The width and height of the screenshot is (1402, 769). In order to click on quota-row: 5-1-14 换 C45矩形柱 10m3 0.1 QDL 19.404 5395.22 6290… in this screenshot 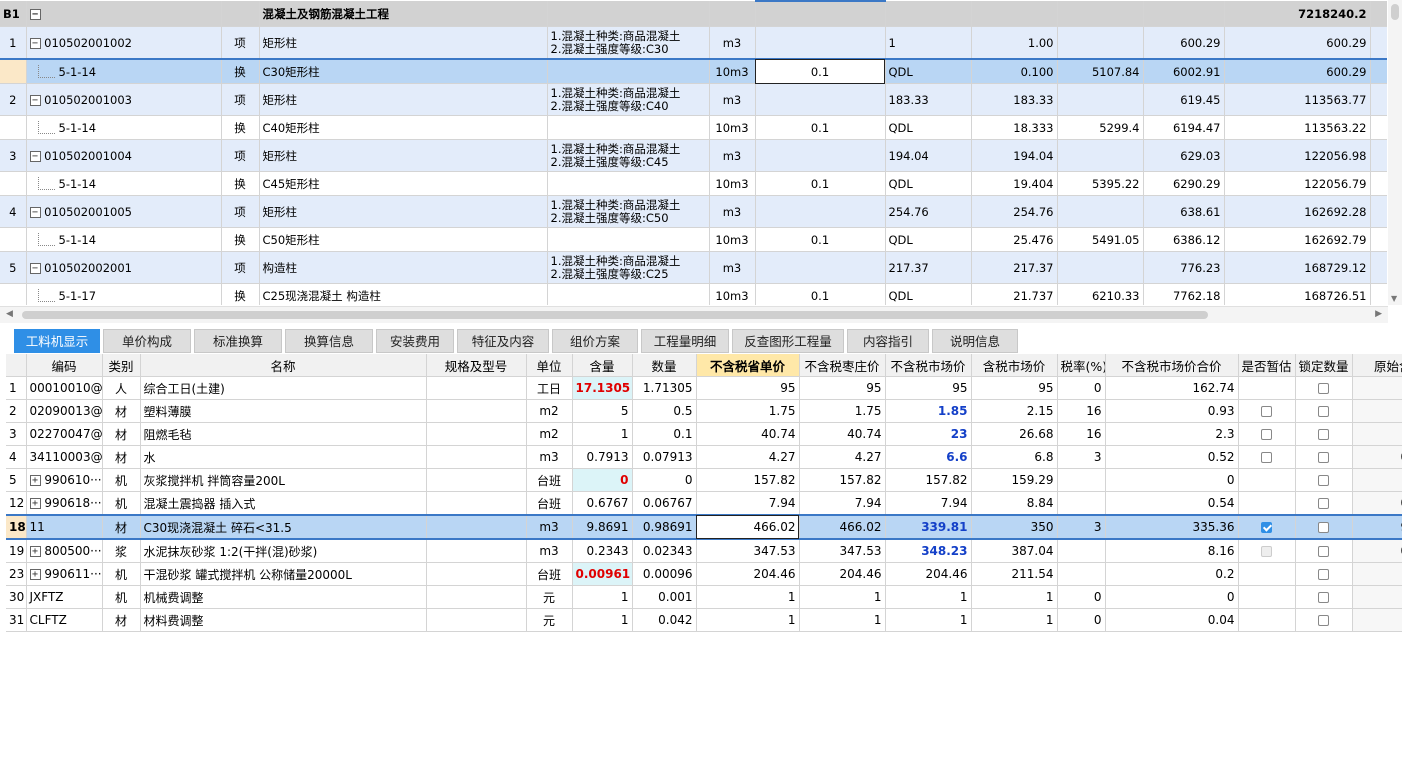, I will do `click(693, 183)`.